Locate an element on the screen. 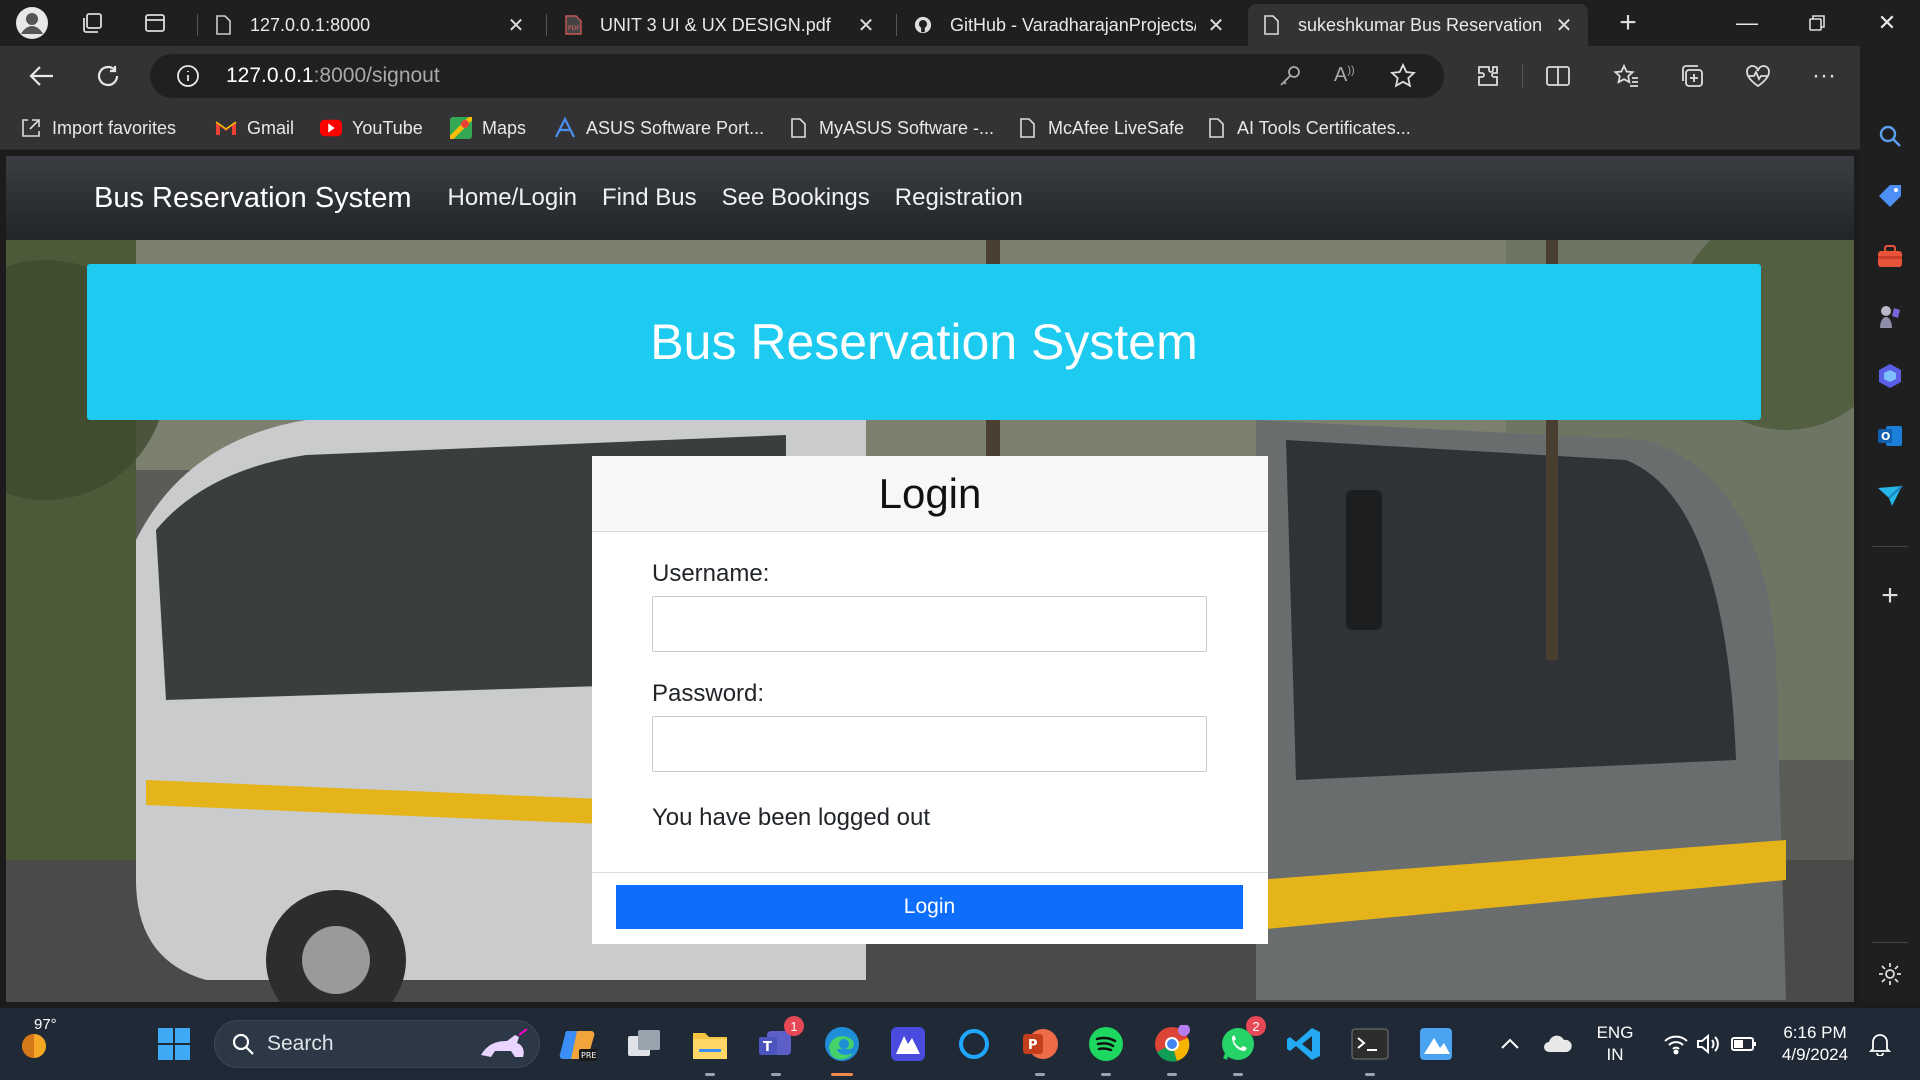 The width and height of the screenshot is (1920, 1080). drop-icon is located at coordinates (1890, 496).